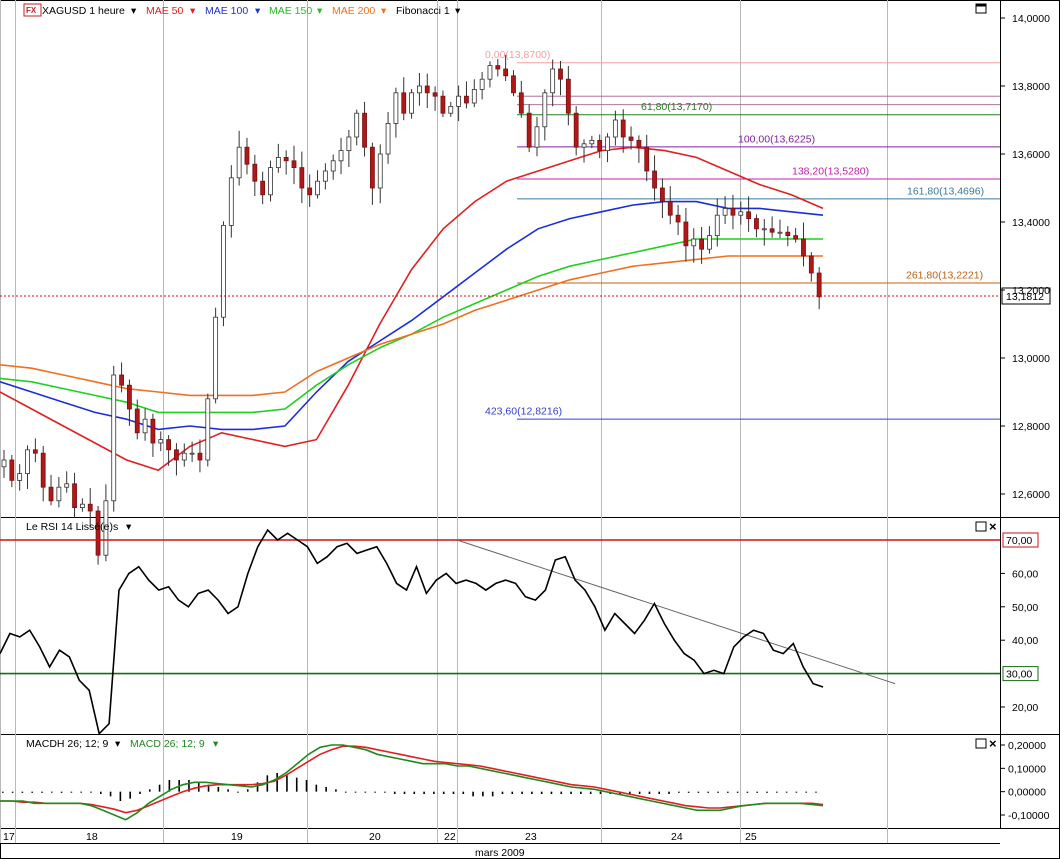  Describe the element at coordinates (258, 11) in the screenshot. I see `mae100-dropdown-icon: ▾` at that location.